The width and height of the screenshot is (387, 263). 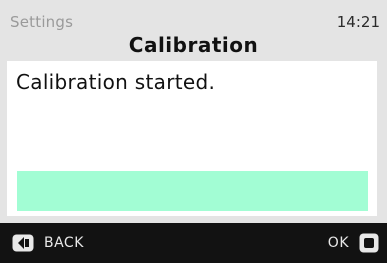 What do you see at coordinates (193, 15) in the screenshot?
I see `status-bar: Settings 14:21` at bounding box center [193, 15].